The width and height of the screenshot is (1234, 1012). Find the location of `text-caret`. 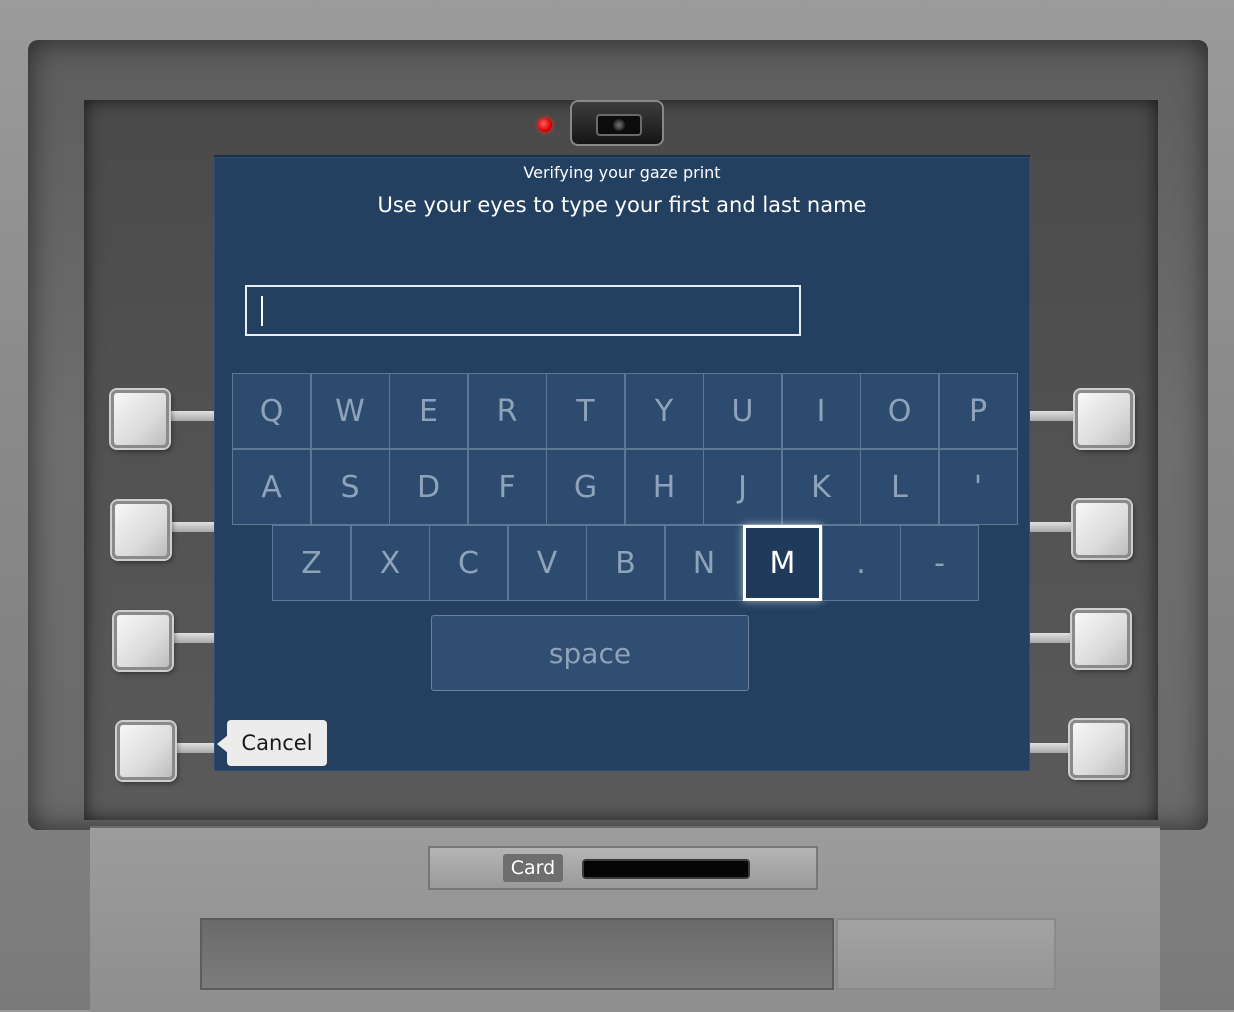

text-caret is located at coordinates (262, 311).